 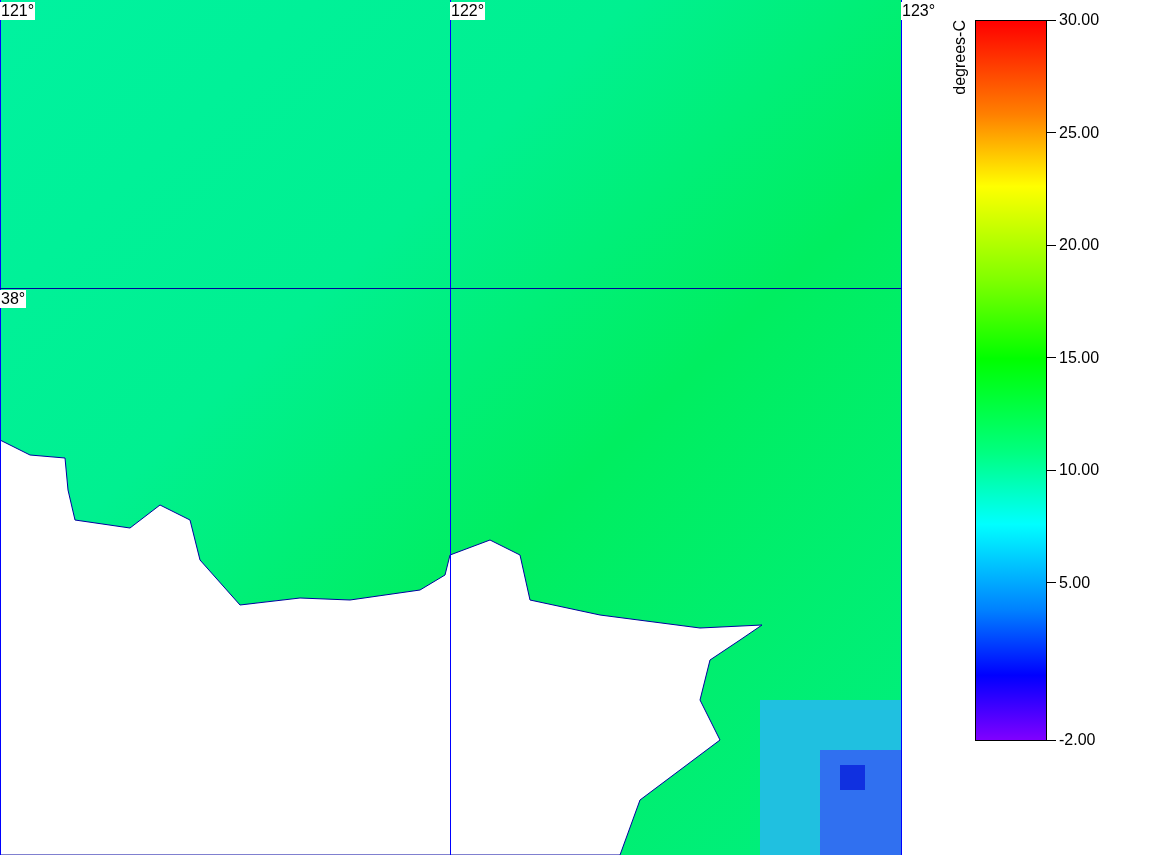 I want to click on longitude-label: 123°, so click(x=919, y=11).